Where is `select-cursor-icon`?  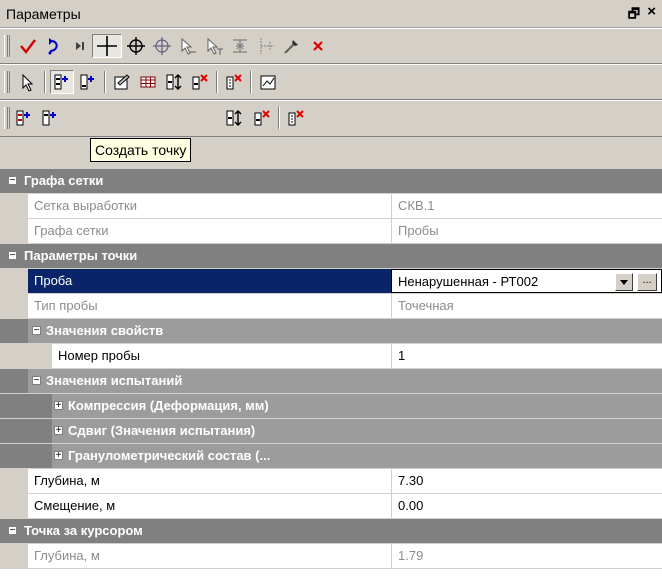
select-cursor-icon is located at coordinates (188, 46).